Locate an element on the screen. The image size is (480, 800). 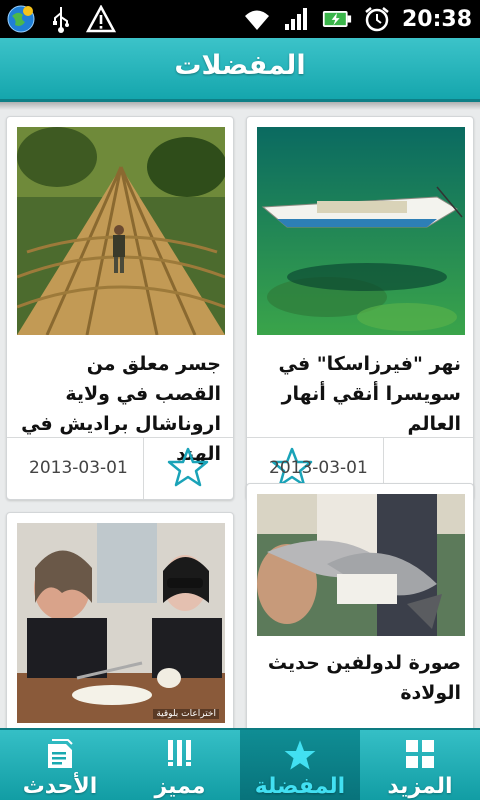
signal-icon is located at coordinates (297, 19).